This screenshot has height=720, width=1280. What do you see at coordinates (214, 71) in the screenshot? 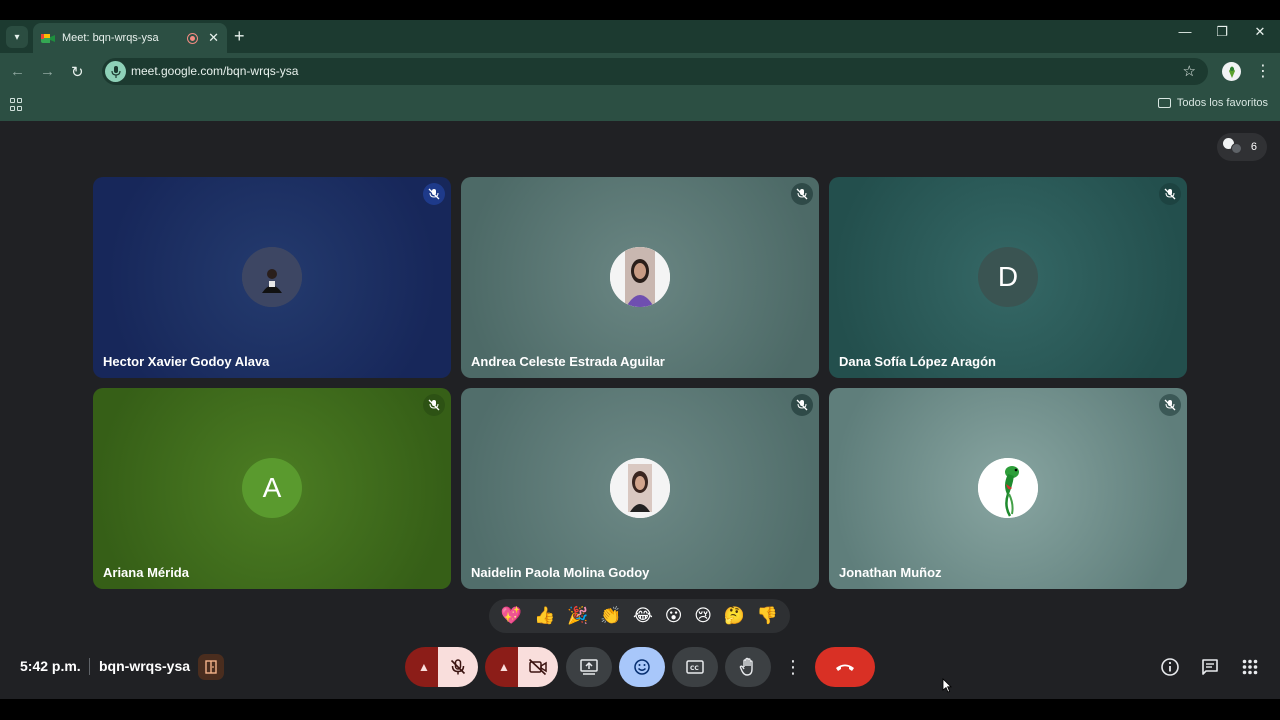
I see `url-text: meet.google.com/bqn-wrqs-ysa` at bounding box center [214, 71].